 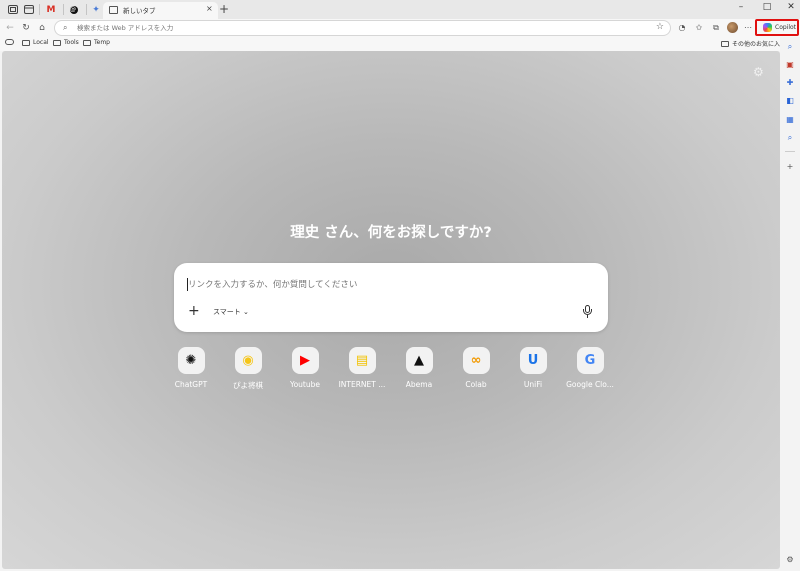 I want to click on add-sidebar-app-icon: +, so click(x=790, y=167).